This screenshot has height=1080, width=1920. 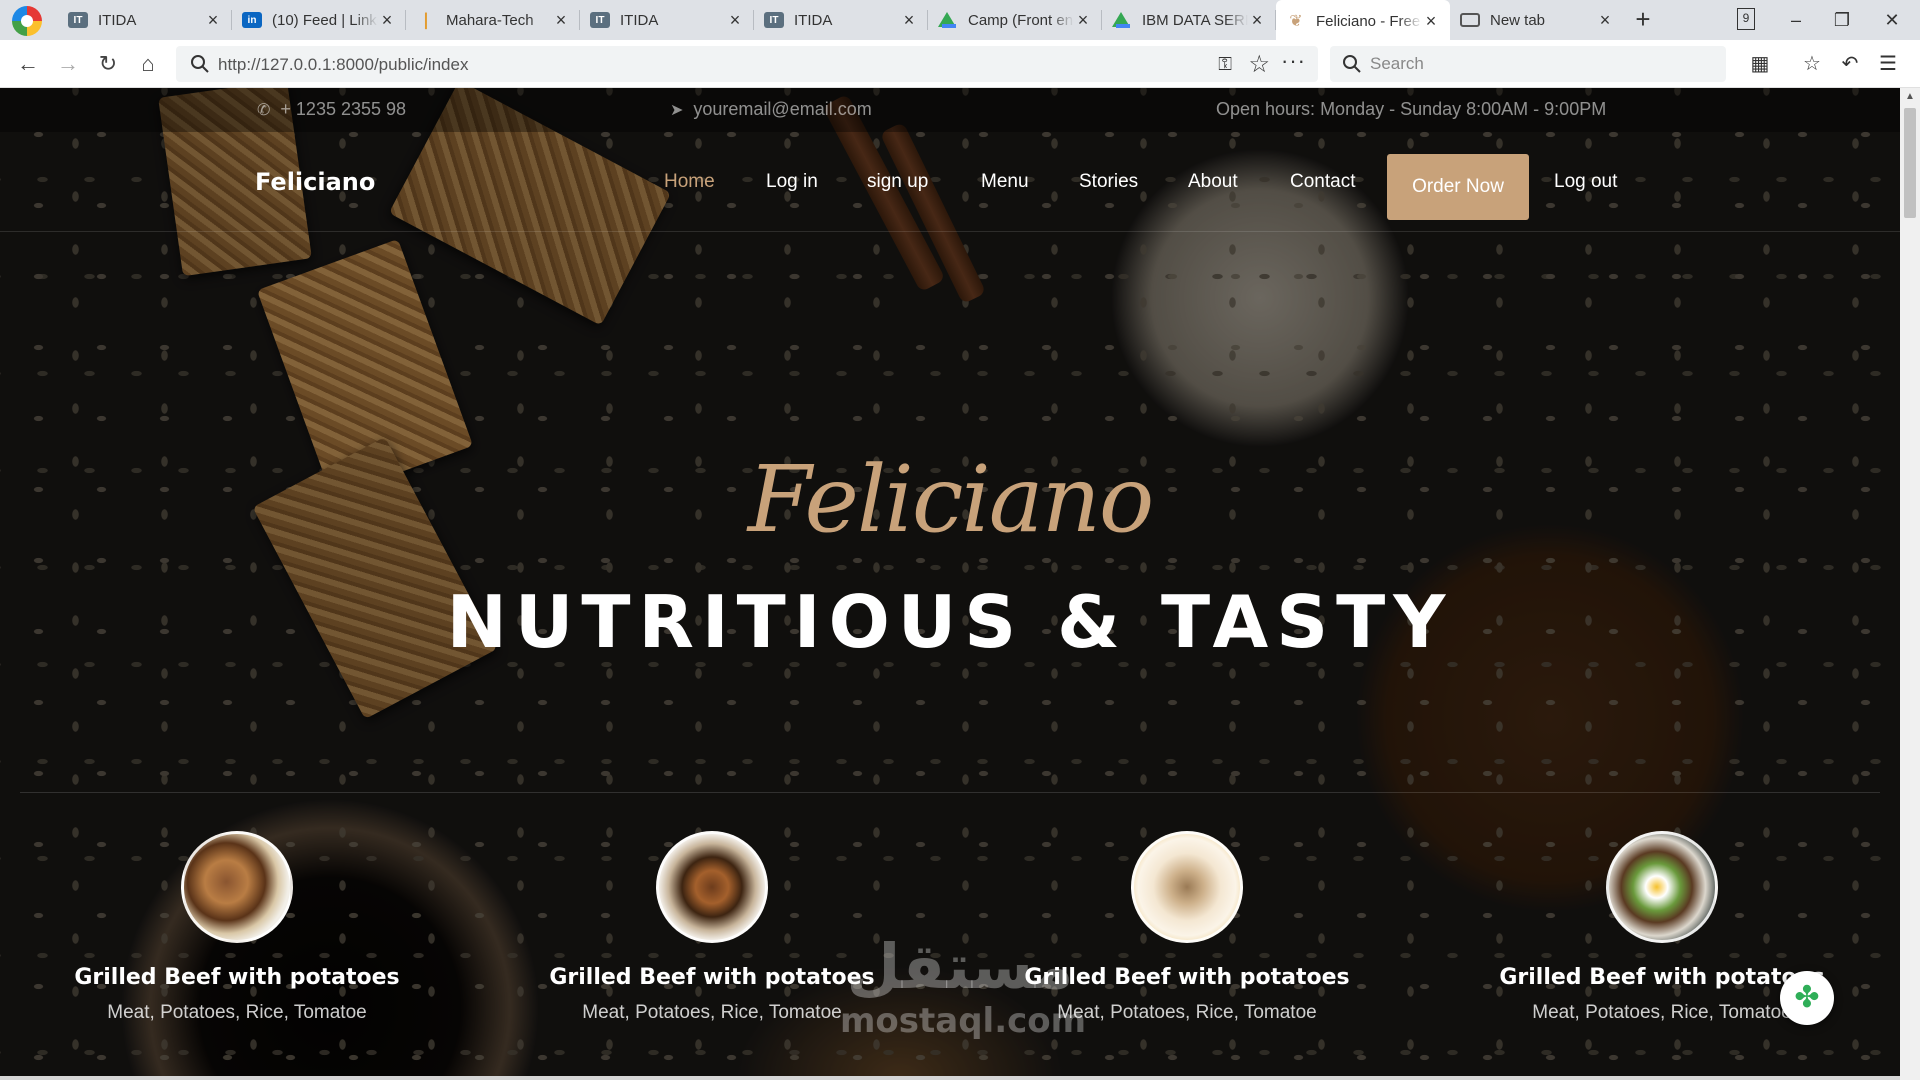 What do you see at coordinates (841, 20) in the screenshot?
I see `tab-itida-3: IT ITIDA ×` at bounding box center [841, 20].